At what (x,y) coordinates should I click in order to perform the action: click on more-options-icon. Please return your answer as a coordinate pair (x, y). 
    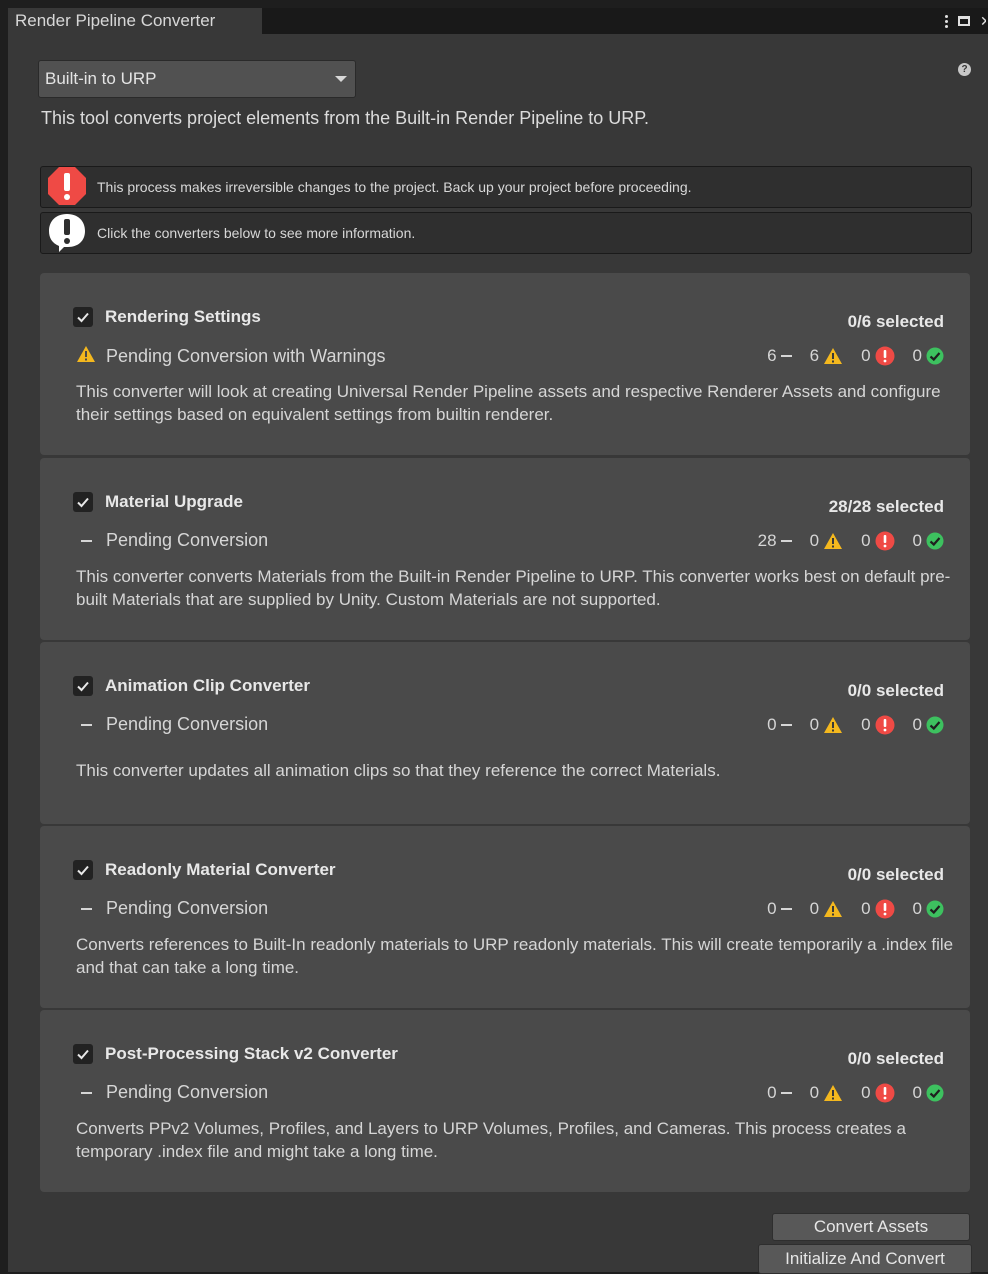
    Looking at the image, I should click on (946, 21).